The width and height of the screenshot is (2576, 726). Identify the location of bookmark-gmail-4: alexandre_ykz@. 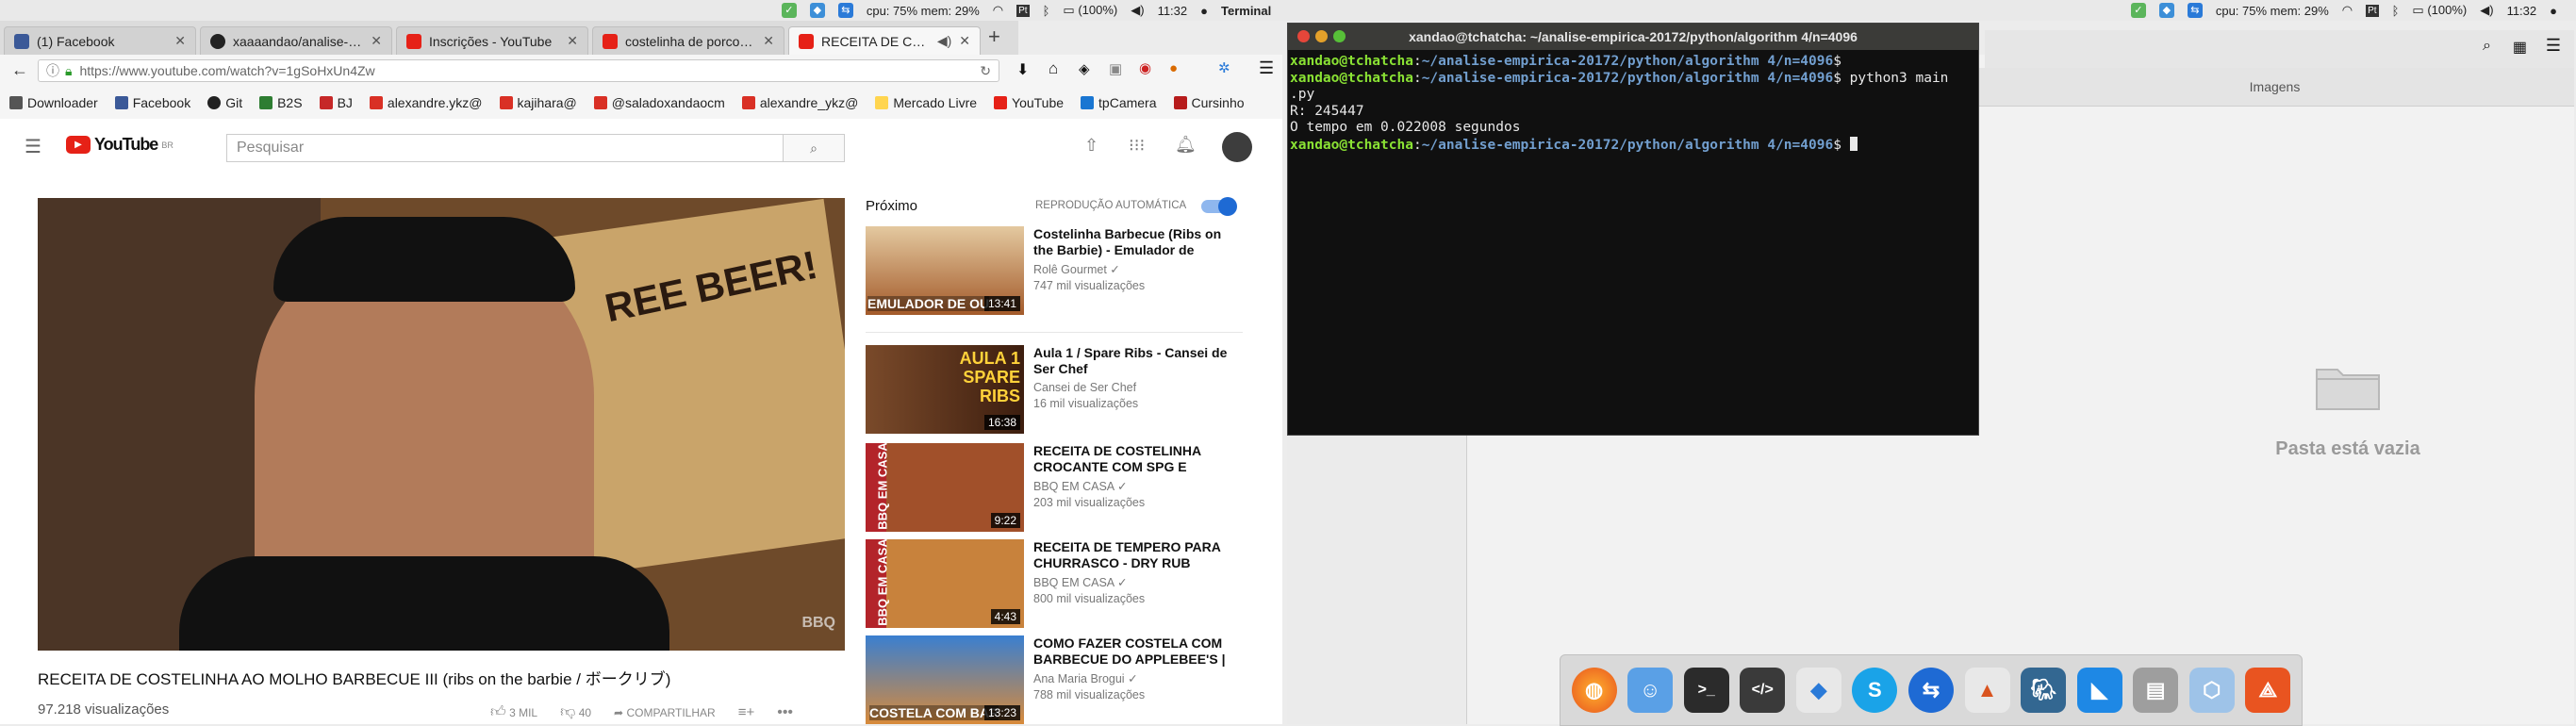
(799, 102).